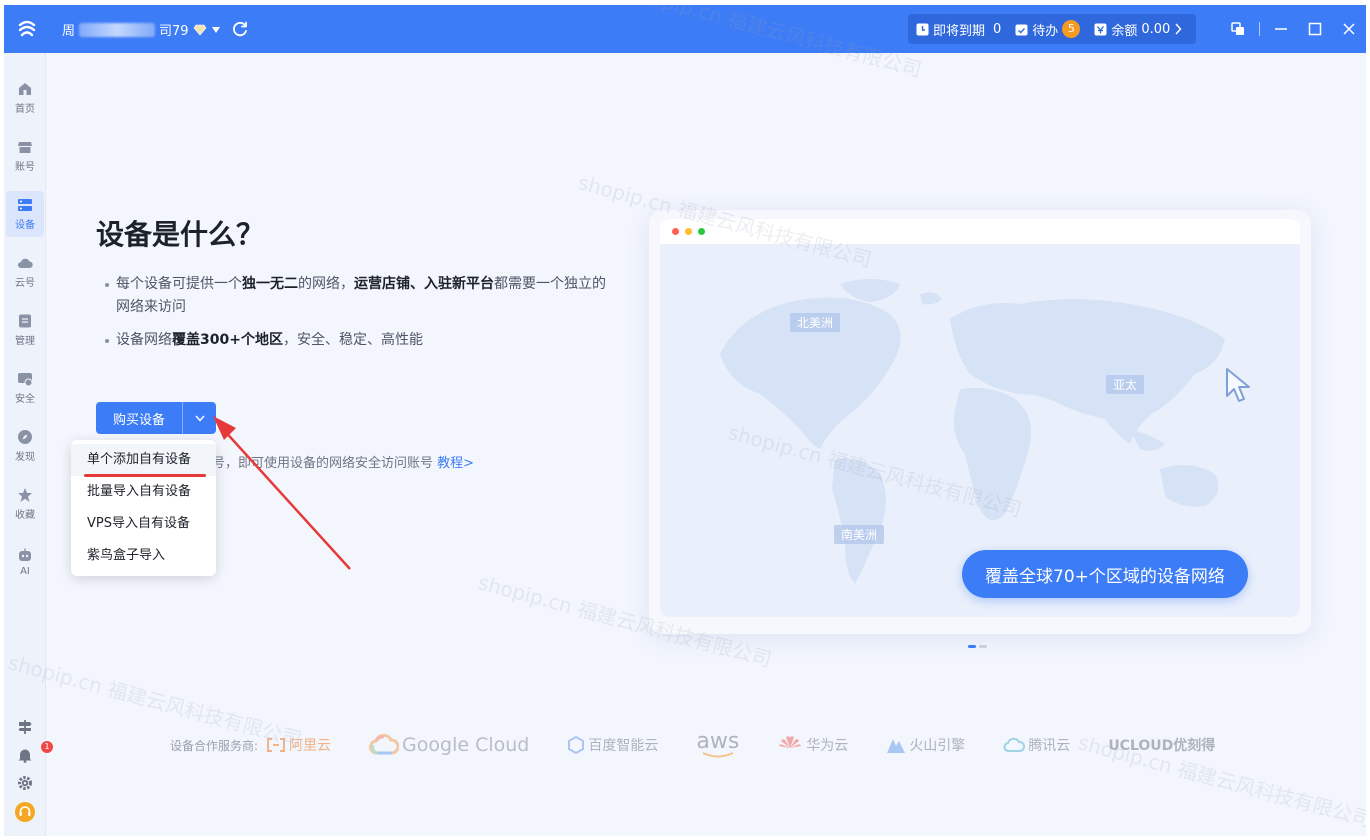 The width and height of the screenshot is (1370, 840). I want to click on company-name-suffix: 司79, so click(174, 31).